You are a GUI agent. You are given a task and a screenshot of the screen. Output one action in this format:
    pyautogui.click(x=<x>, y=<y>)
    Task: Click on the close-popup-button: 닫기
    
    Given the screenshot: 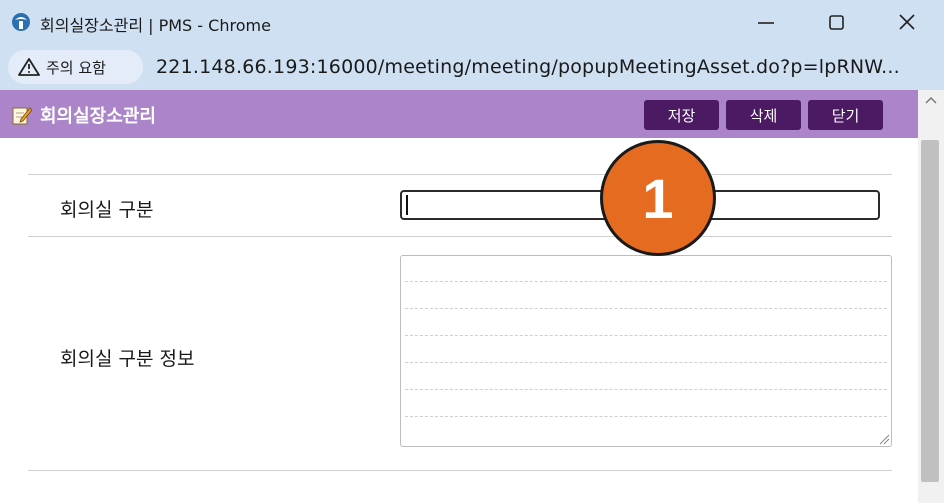 What is the action you would take?
    pyautogui.click(x=845, y=115)
    